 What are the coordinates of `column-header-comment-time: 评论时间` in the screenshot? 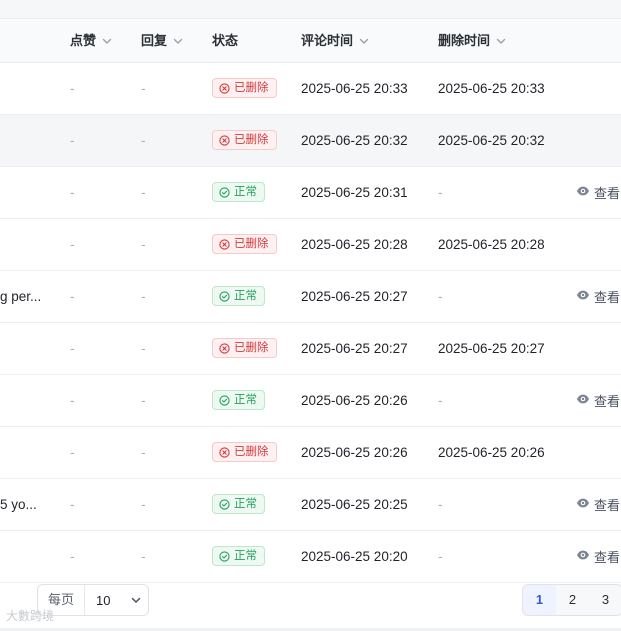 It's located at (335, 40).